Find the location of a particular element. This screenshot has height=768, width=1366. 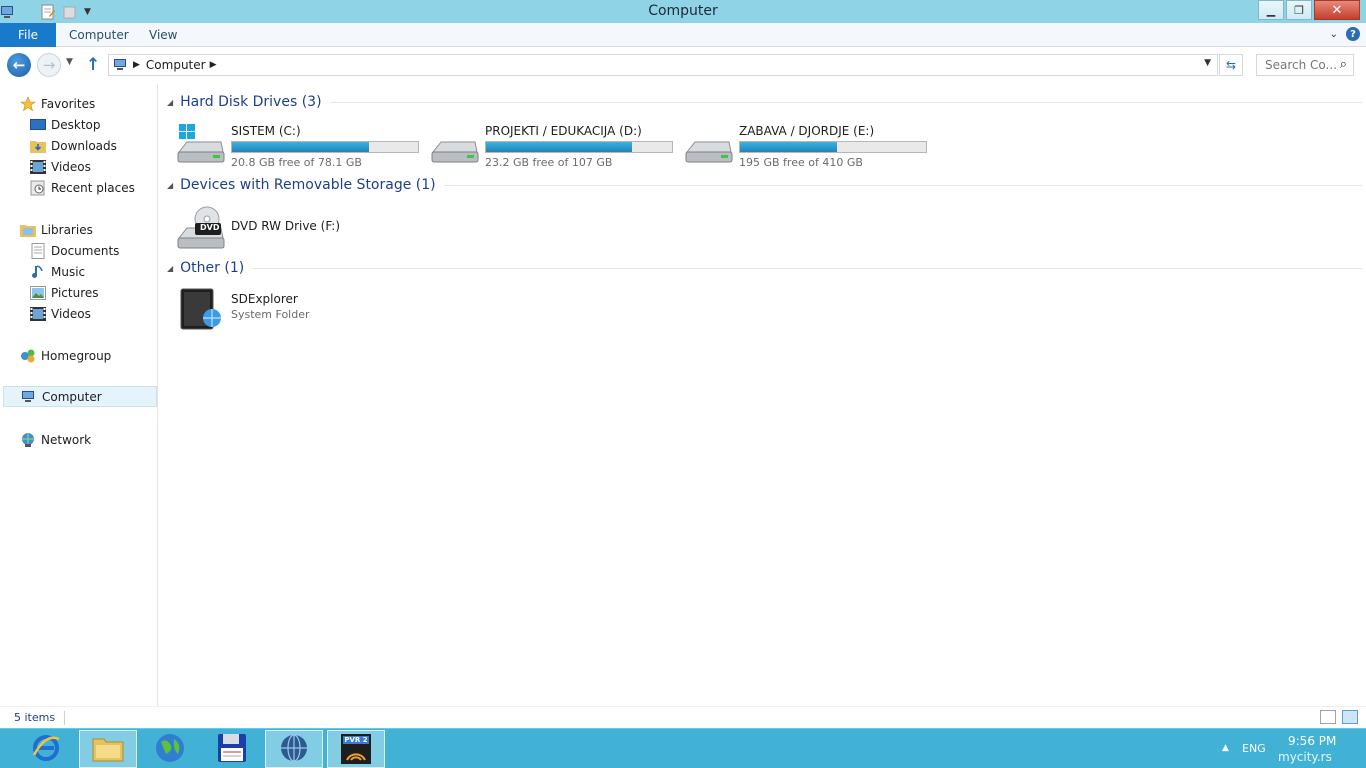

drive-free-space: 23.2 GB free of 107 GB is located at coordinates (549, 162).